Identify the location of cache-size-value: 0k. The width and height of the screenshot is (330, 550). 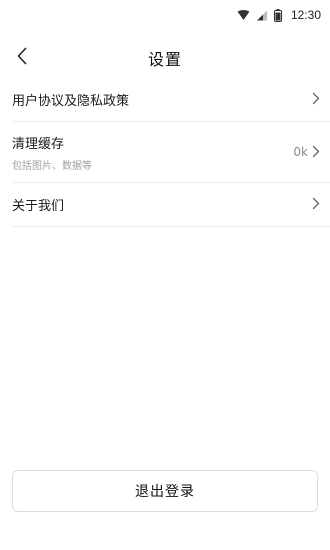
(300, 152).